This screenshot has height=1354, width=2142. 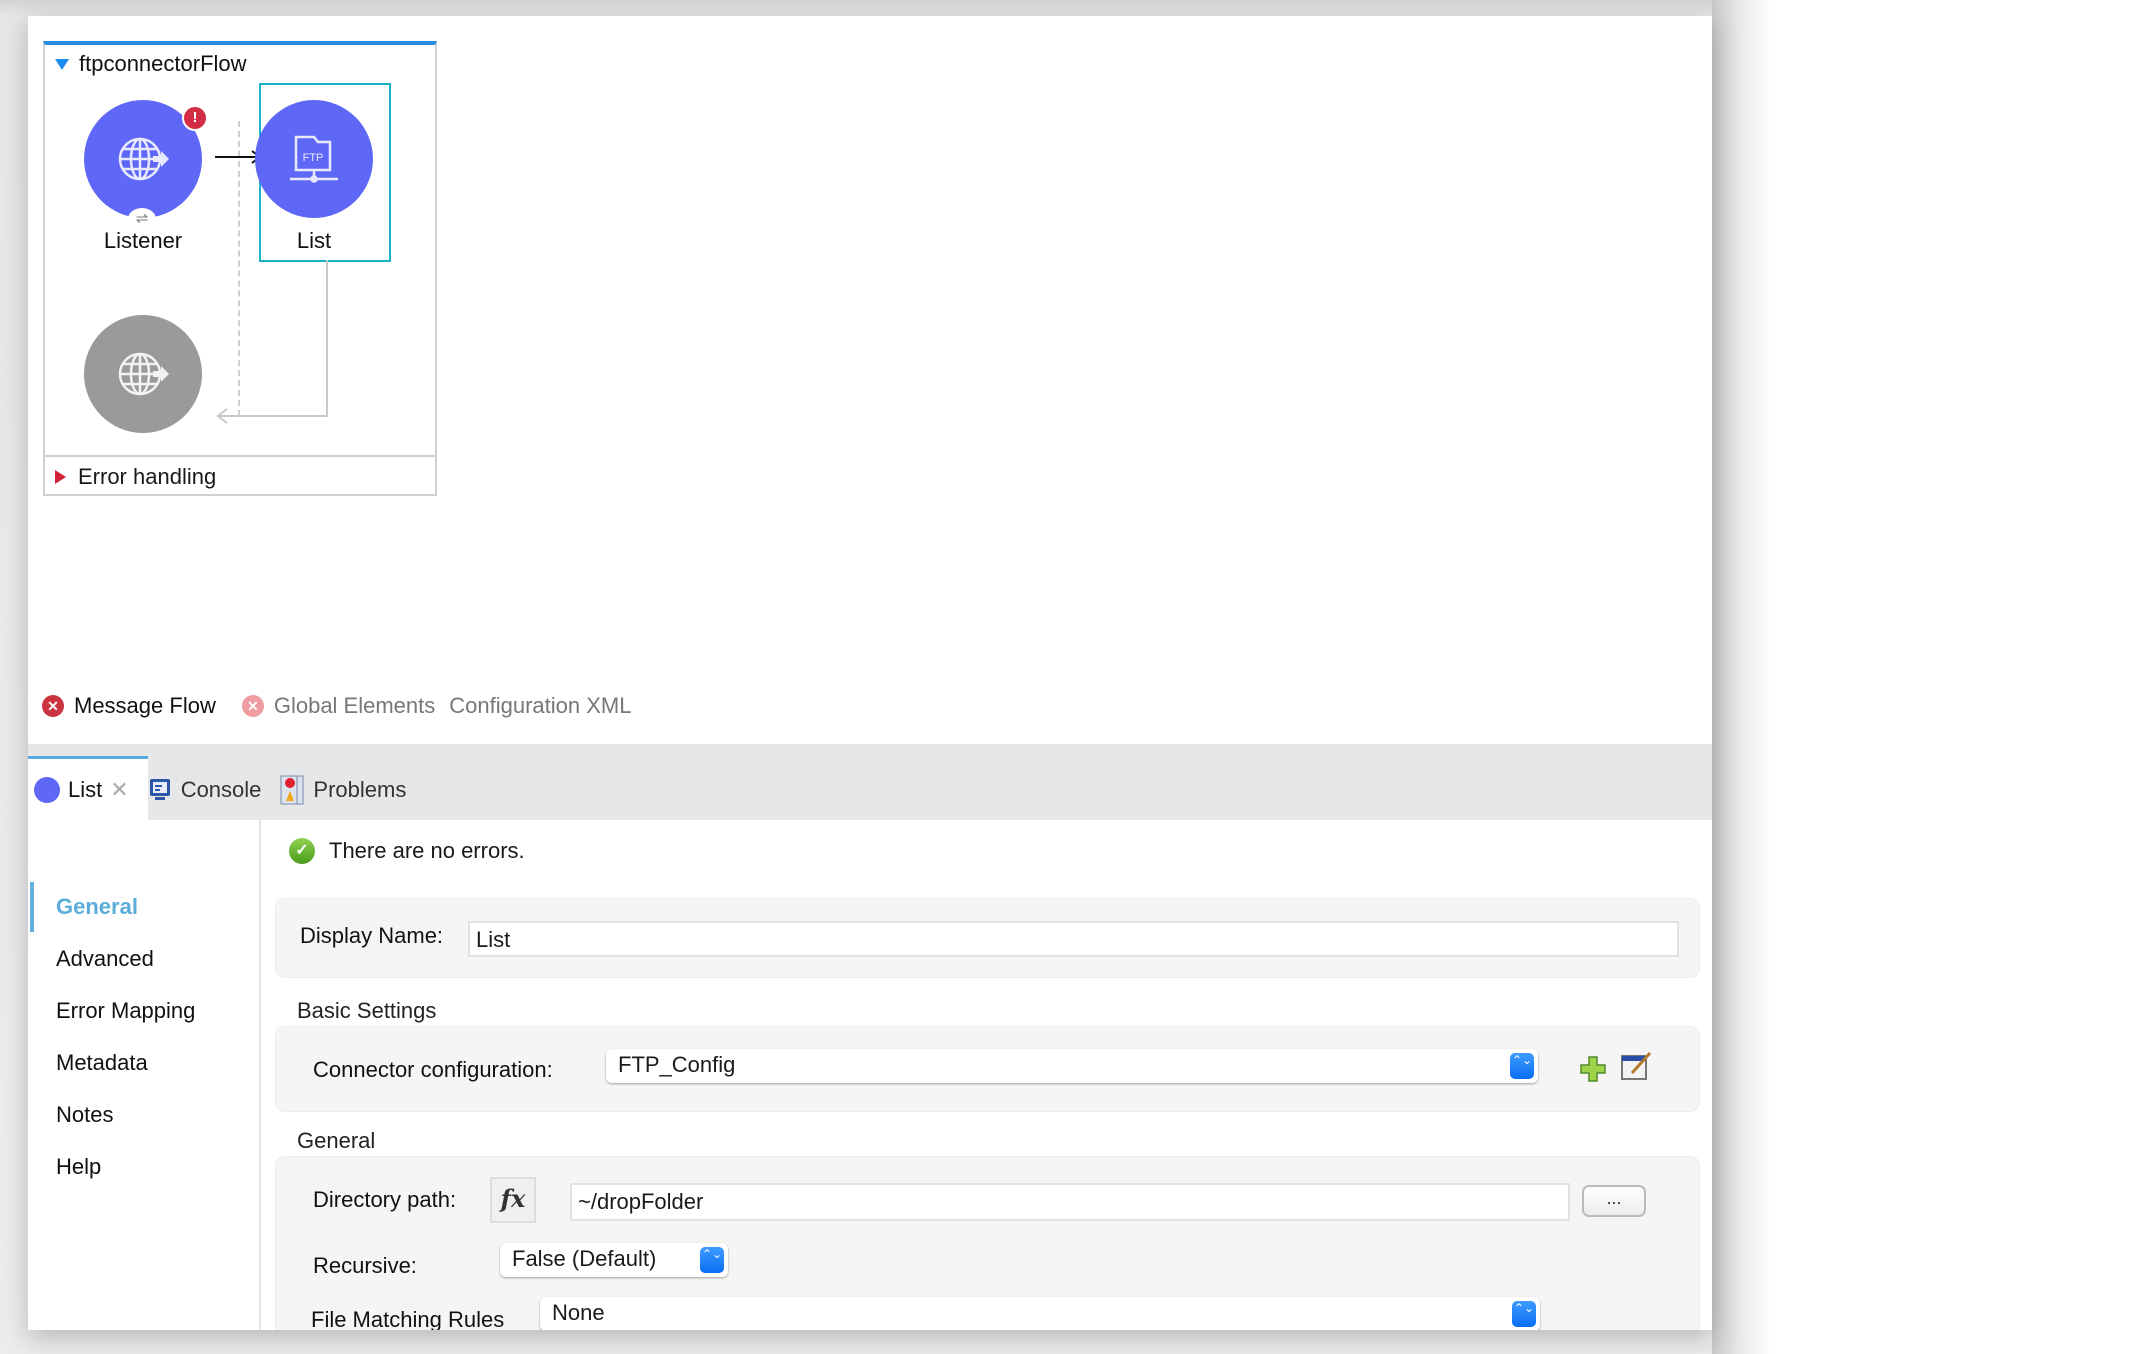 What do you see at coordinates (240, 475) in the screenshot?
I see `error-handling-section: Error handling` at bounding box center [240, 475].